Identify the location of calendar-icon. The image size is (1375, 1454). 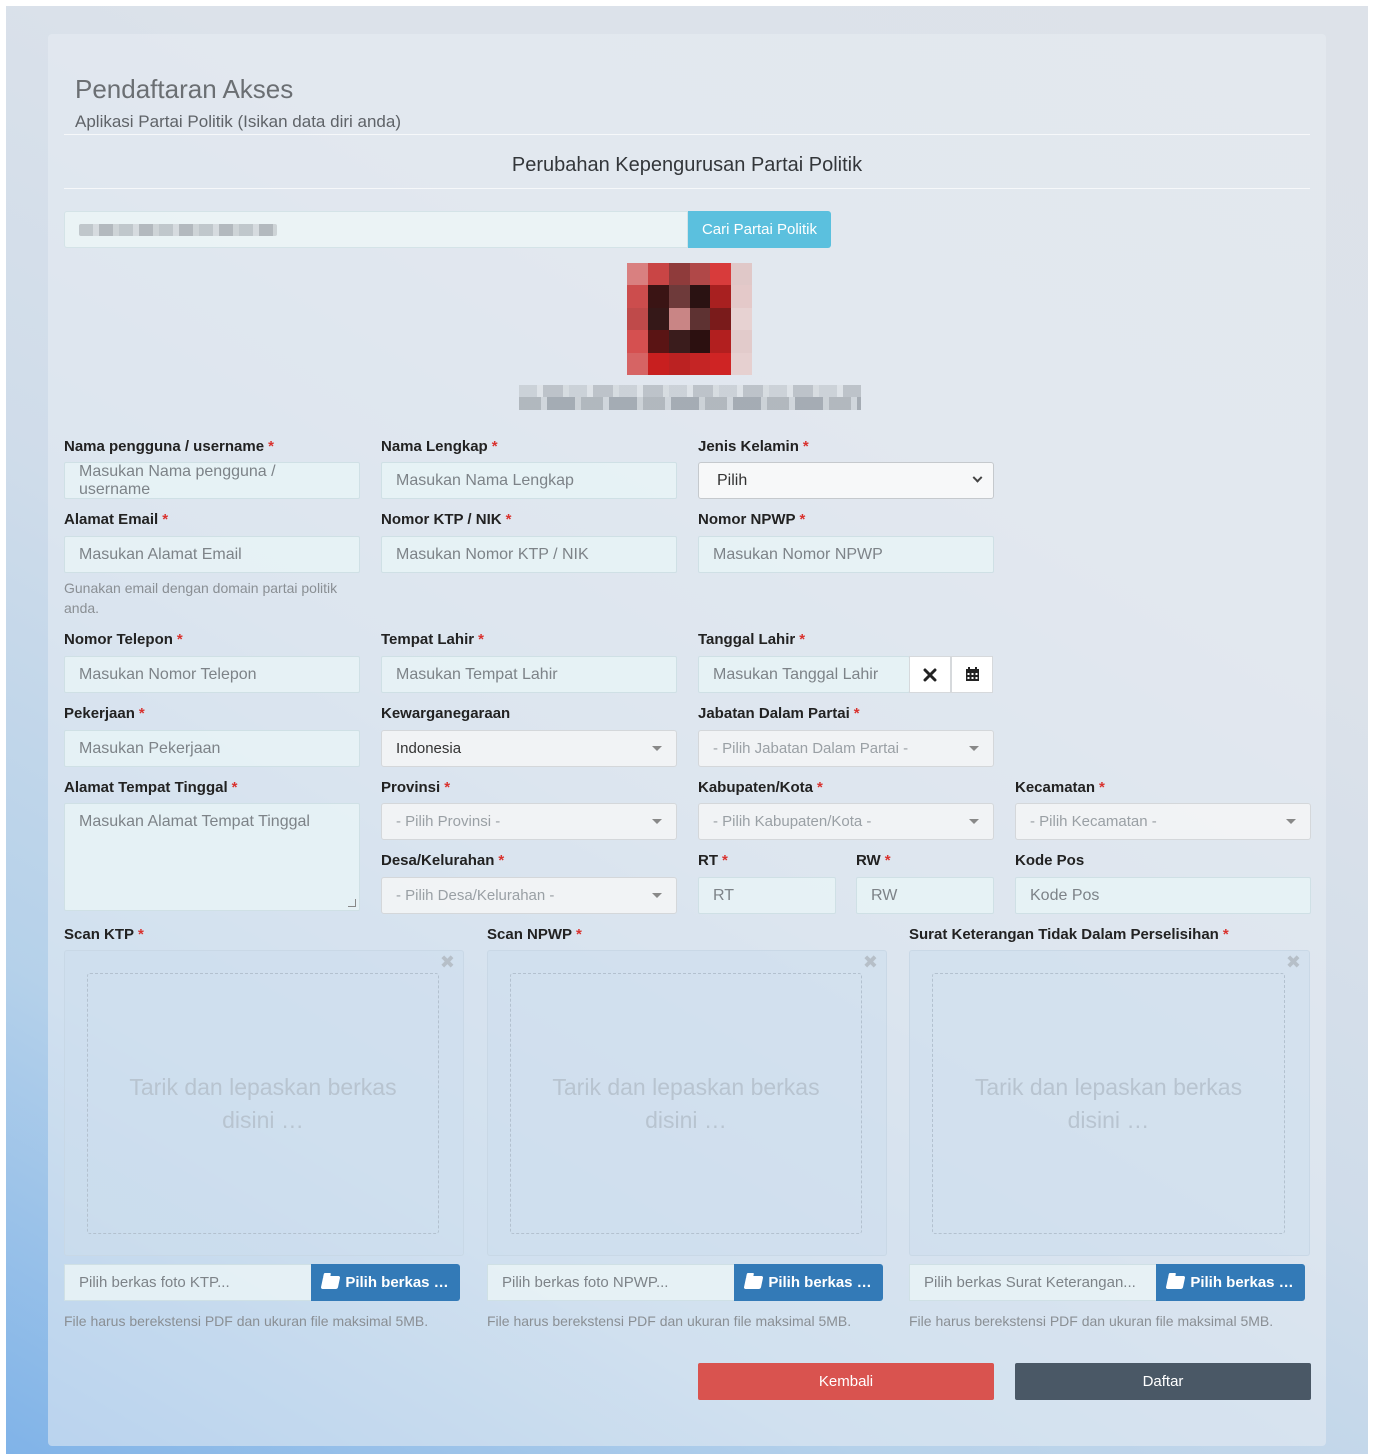
(972, 674).